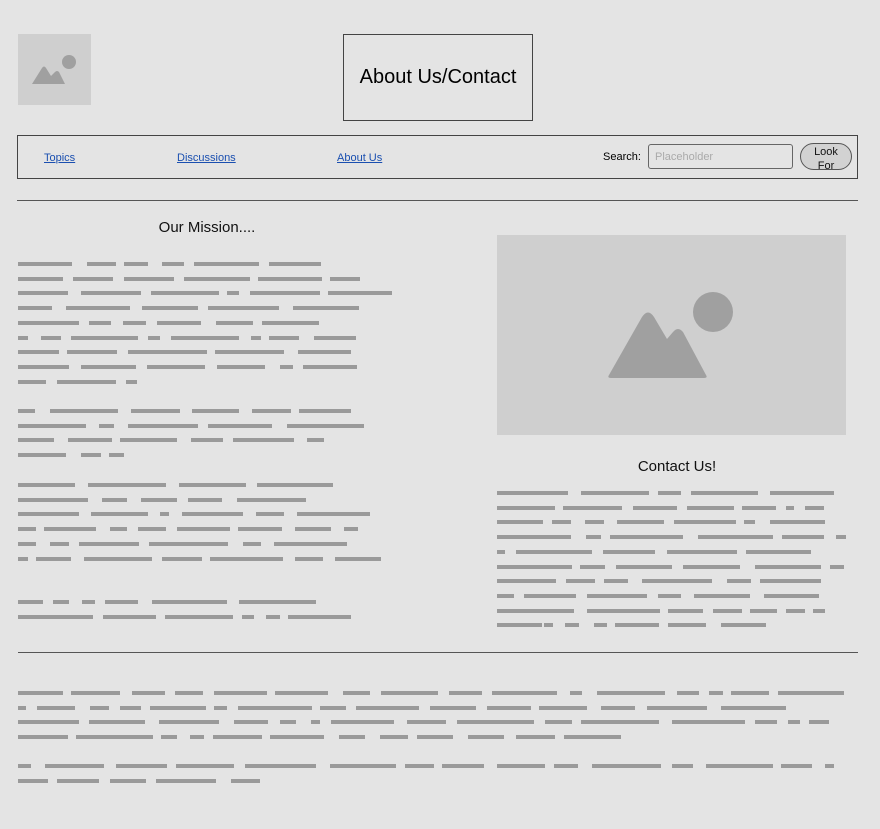  Describe the element at coordinates (359, 158) in the screenshot. I see `nav-link-about-us: About Us` at that location.